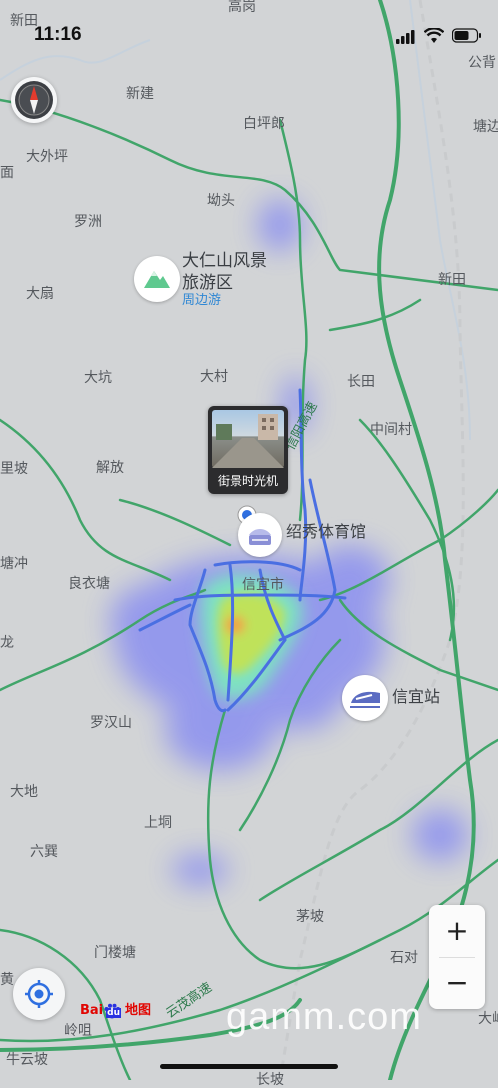 The height and width of the screenshot is (1088, 498). Describe the element at coordinates (92, 1010) in the screenshot. I see `logo-bai: Bai` at that location.